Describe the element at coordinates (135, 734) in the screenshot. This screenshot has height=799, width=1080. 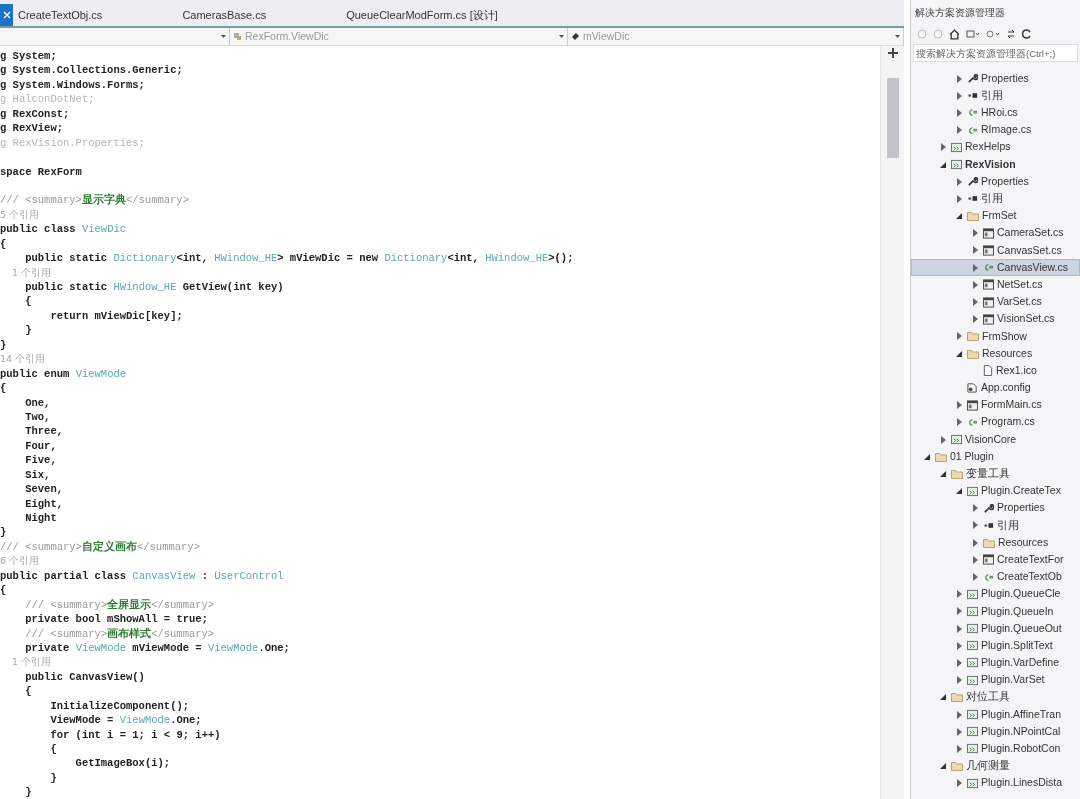
I see `code-line: for (int i = 1; i < 9; i++)` at that location.